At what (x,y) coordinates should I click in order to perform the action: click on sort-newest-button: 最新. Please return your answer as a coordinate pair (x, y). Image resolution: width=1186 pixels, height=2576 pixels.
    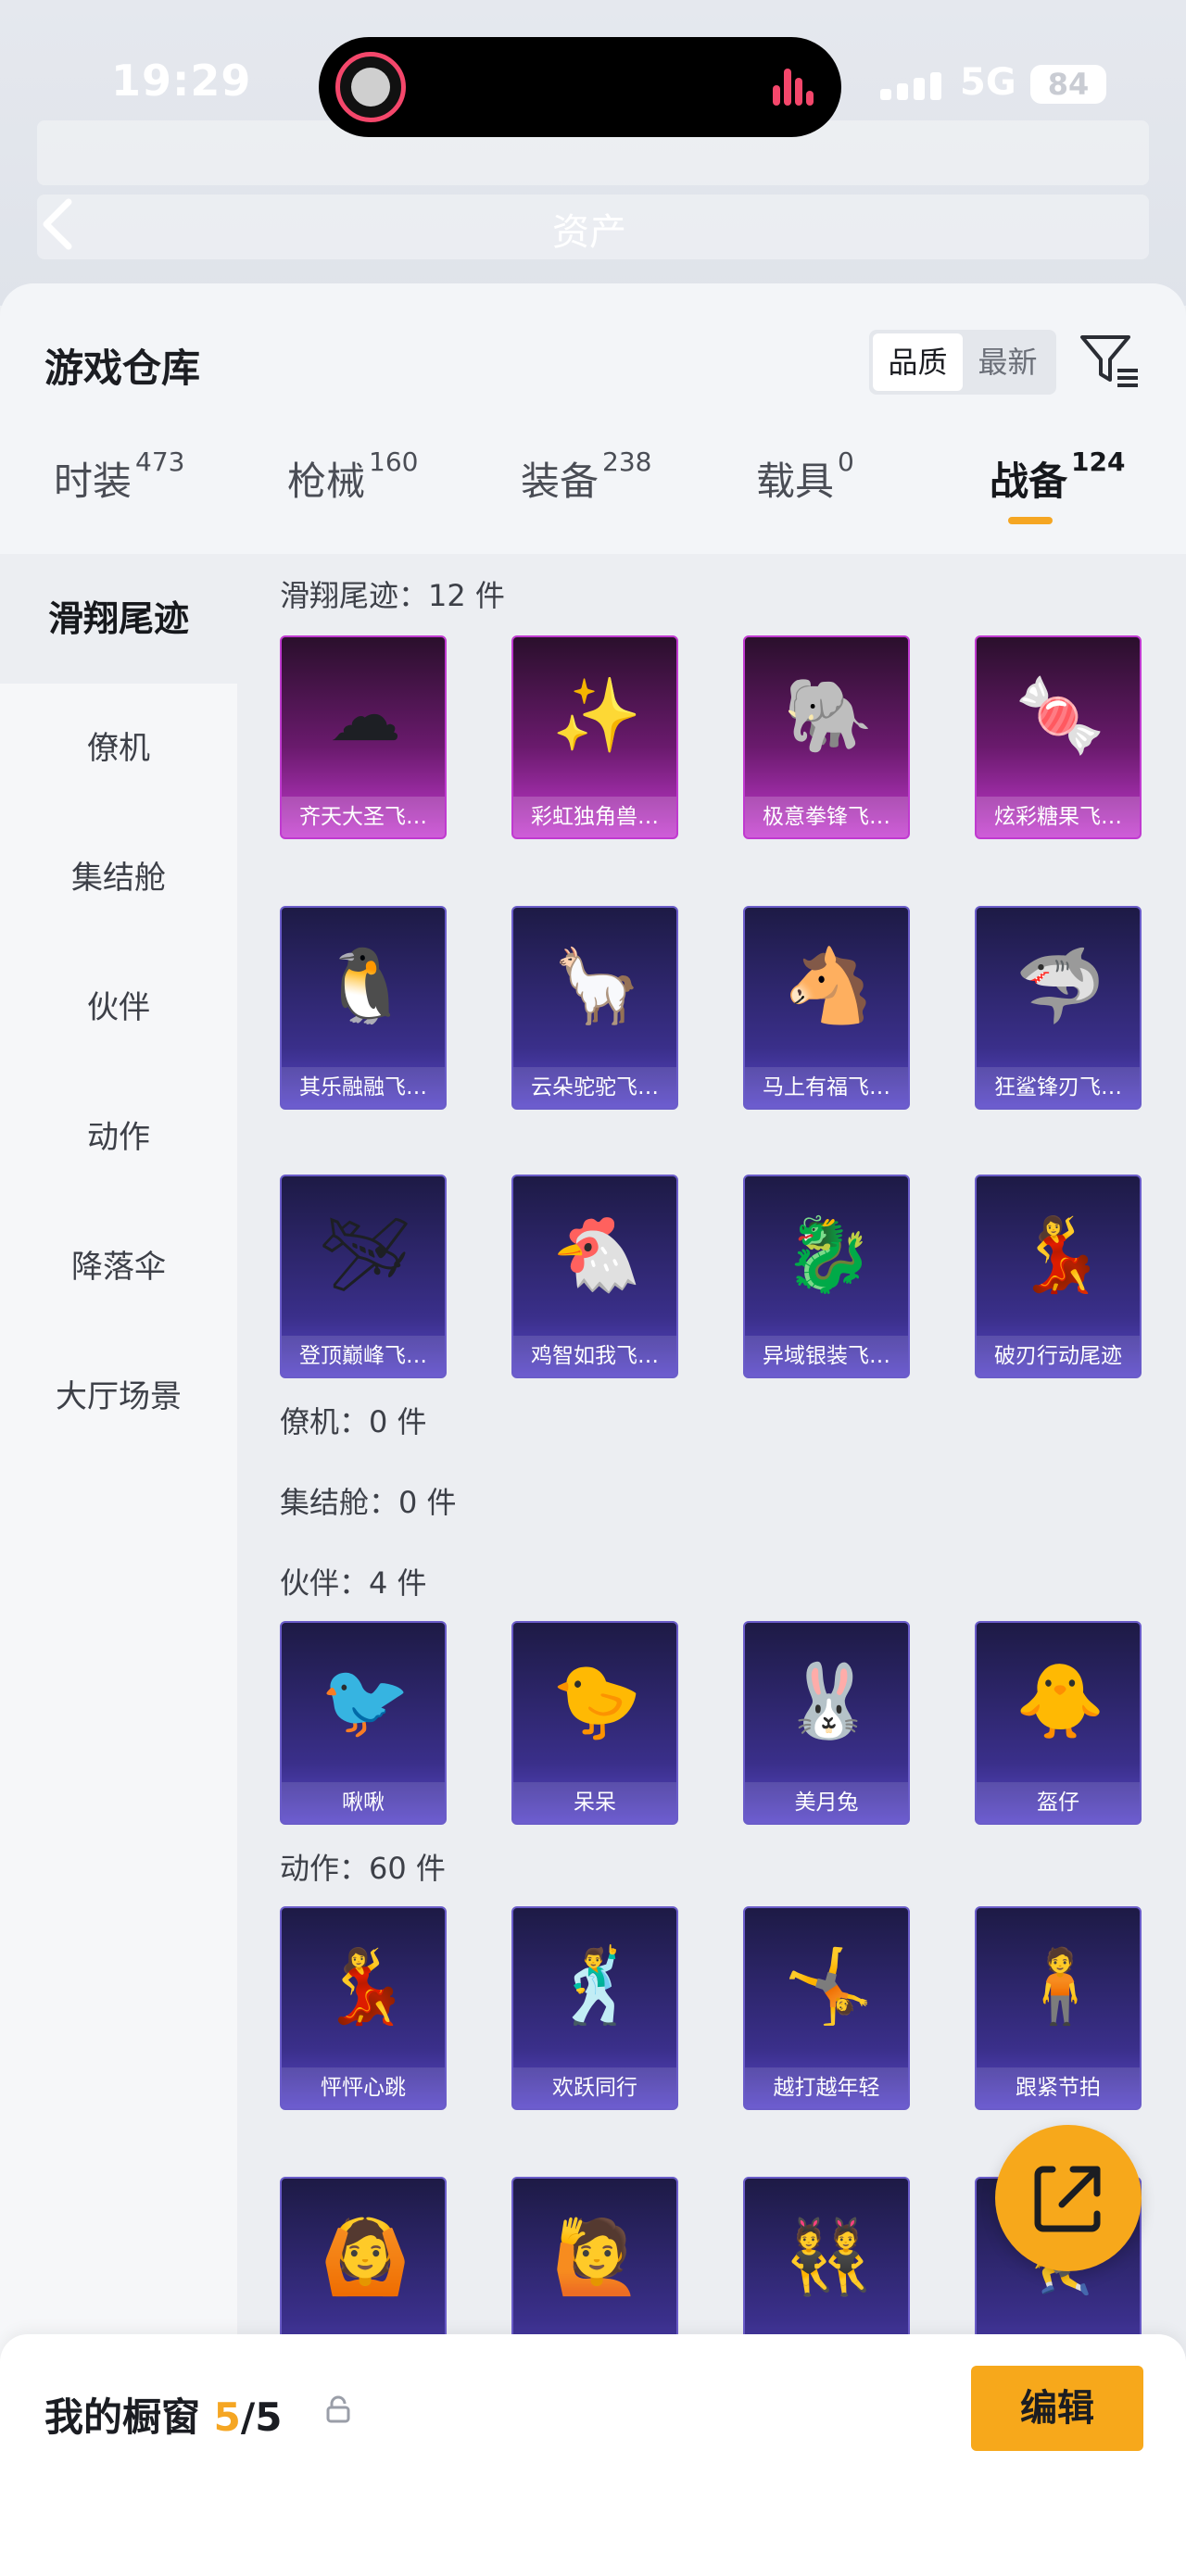
    Looking at the image, I should click on (1008, 362).